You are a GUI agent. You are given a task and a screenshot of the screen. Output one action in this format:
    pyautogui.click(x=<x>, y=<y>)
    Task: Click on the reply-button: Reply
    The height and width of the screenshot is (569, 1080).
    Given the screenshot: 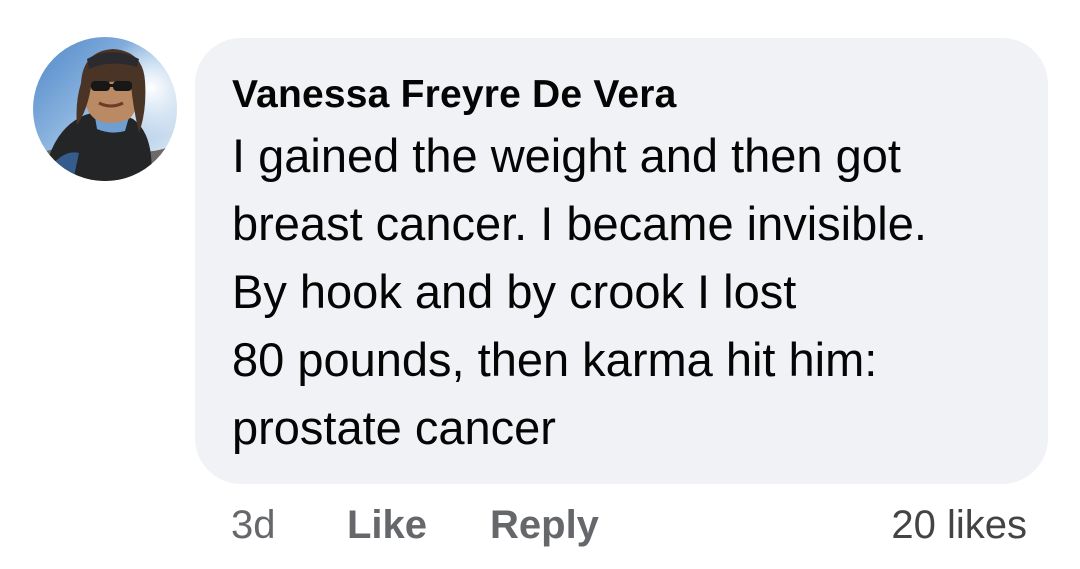 What is the action you would take?
    pyautogui.click(x=544, y=525)
    